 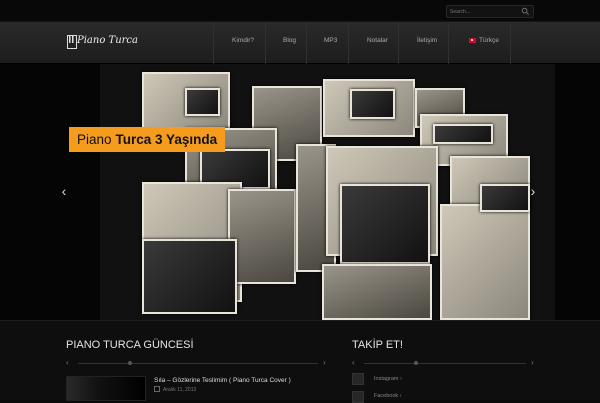 I want to click on facebook-link: Facebook ›, so click(x=388, y=396).